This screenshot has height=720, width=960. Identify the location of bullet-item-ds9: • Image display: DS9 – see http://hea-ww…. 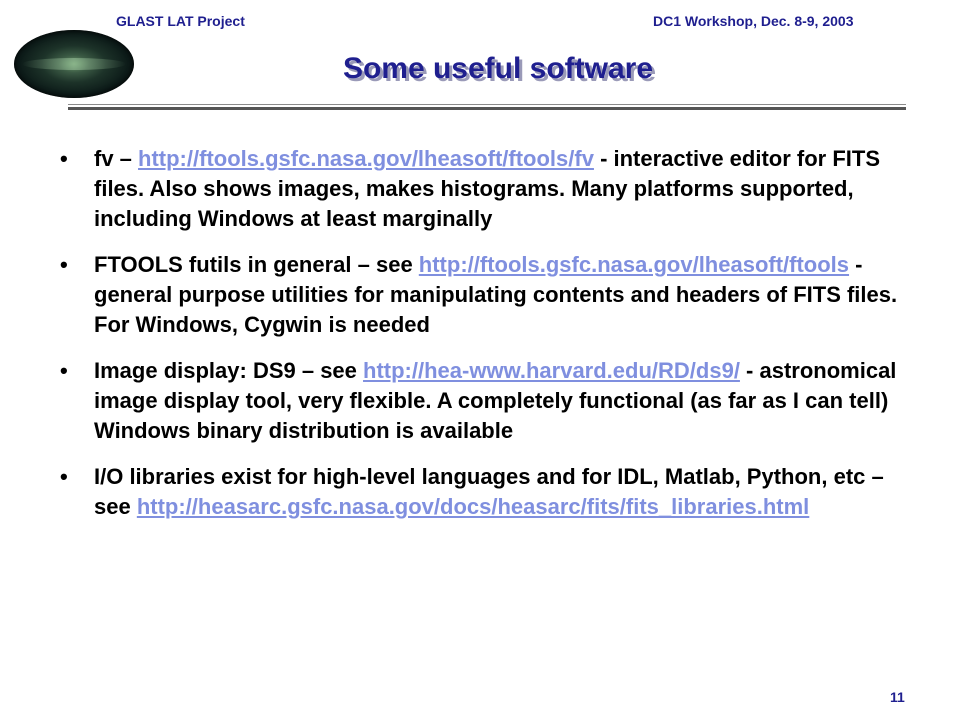
(490, 401).